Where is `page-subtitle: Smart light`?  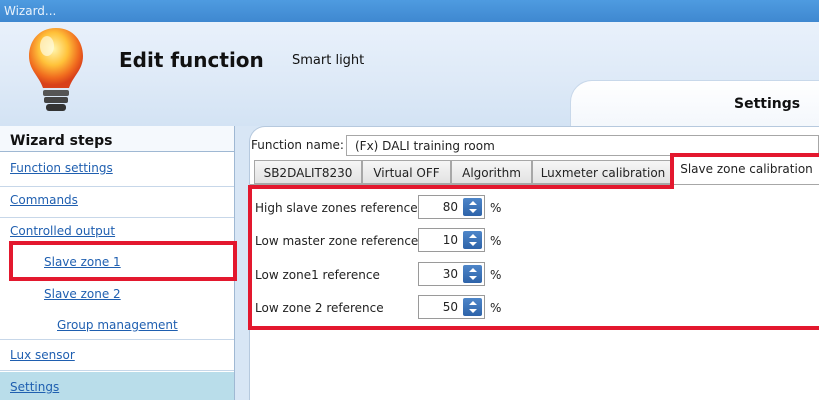
page-subtitle: Smart light is located at coordinates (328, 60).